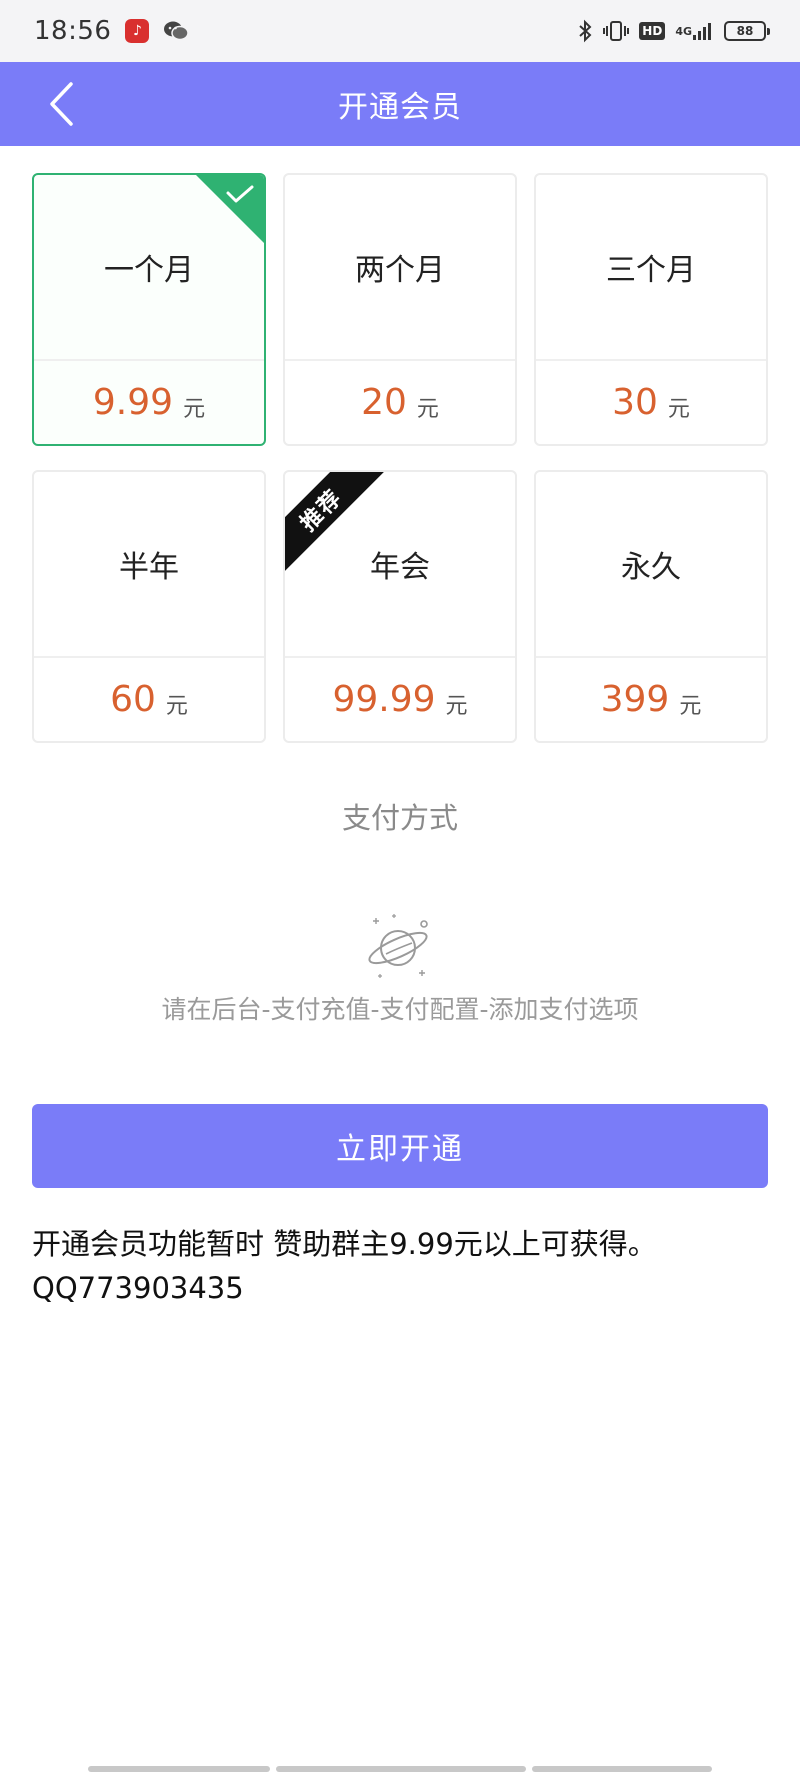 This screenshot has height=1778, width=800. Describe the element at coordinates (344, 1244) in the screenshot. I see `note-line-1: 开通会员功能暂时 赞助群主9.99元以上可获得。` at that location.